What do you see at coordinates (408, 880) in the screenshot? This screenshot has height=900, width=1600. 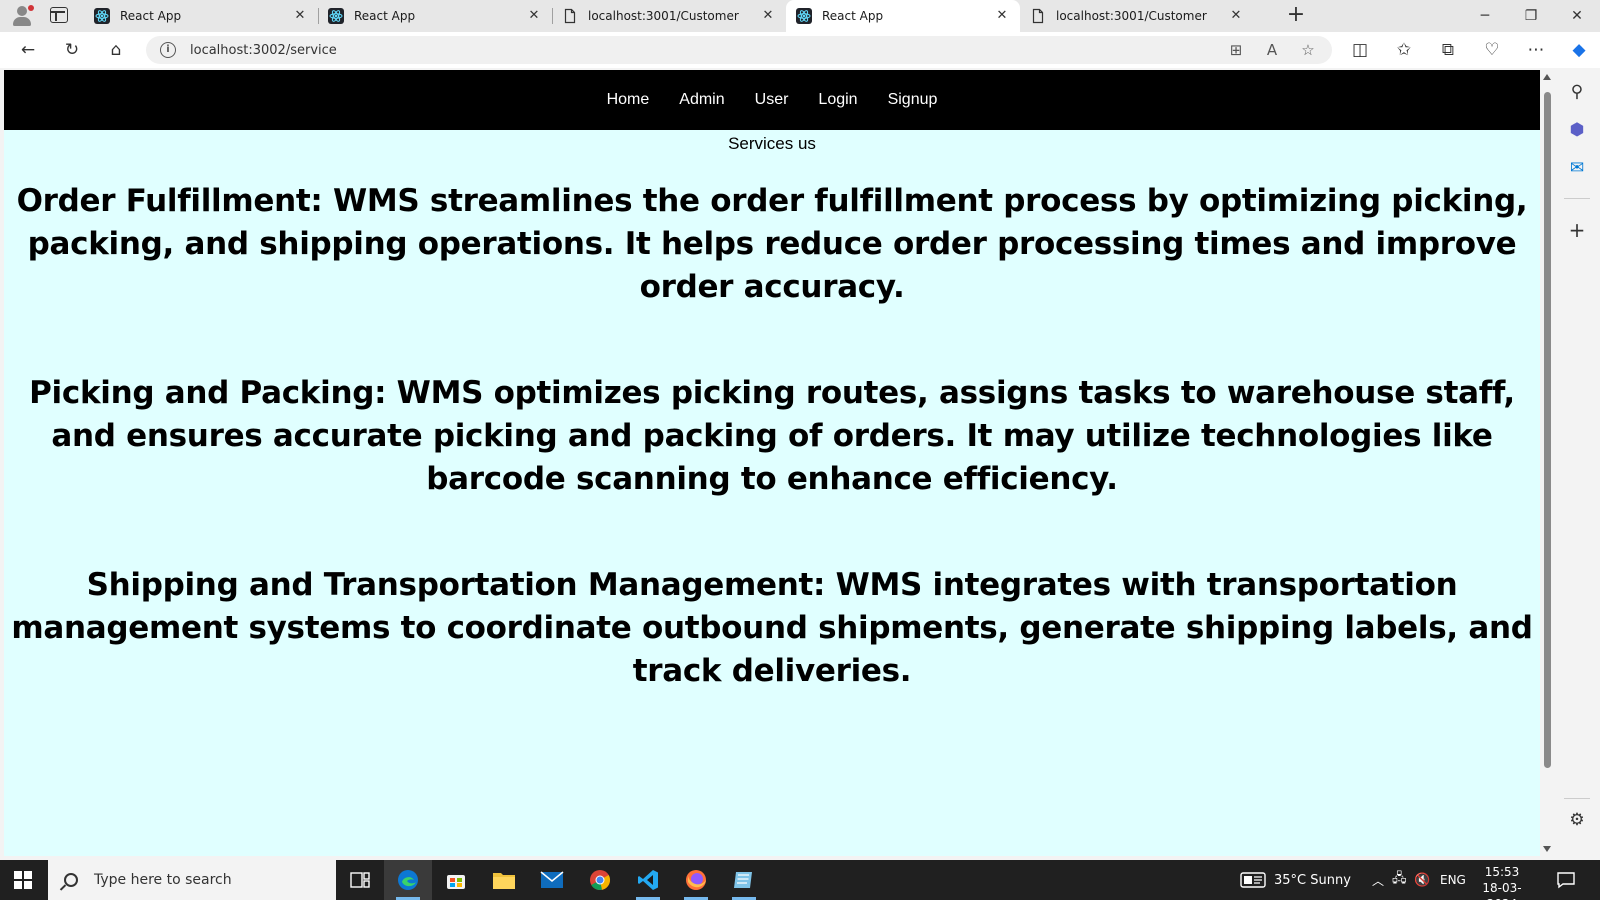 I see `edge-taskbar-icon` at bounding box center [408, 880].